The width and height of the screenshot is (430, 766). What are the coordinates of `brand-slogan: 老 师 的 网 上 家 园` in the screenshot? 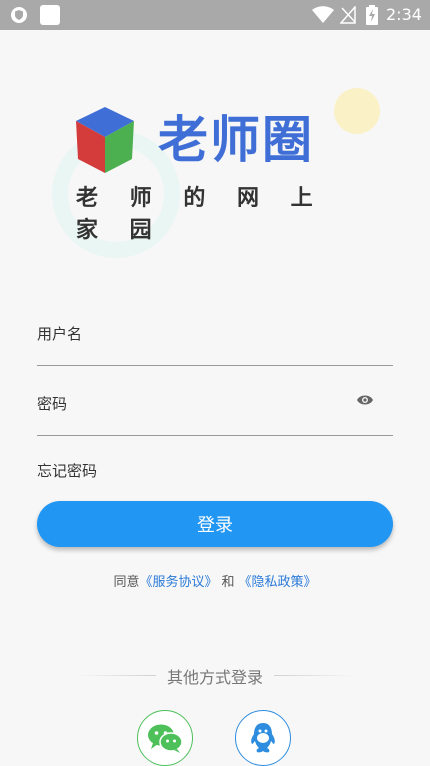 It's located at (200, 214).